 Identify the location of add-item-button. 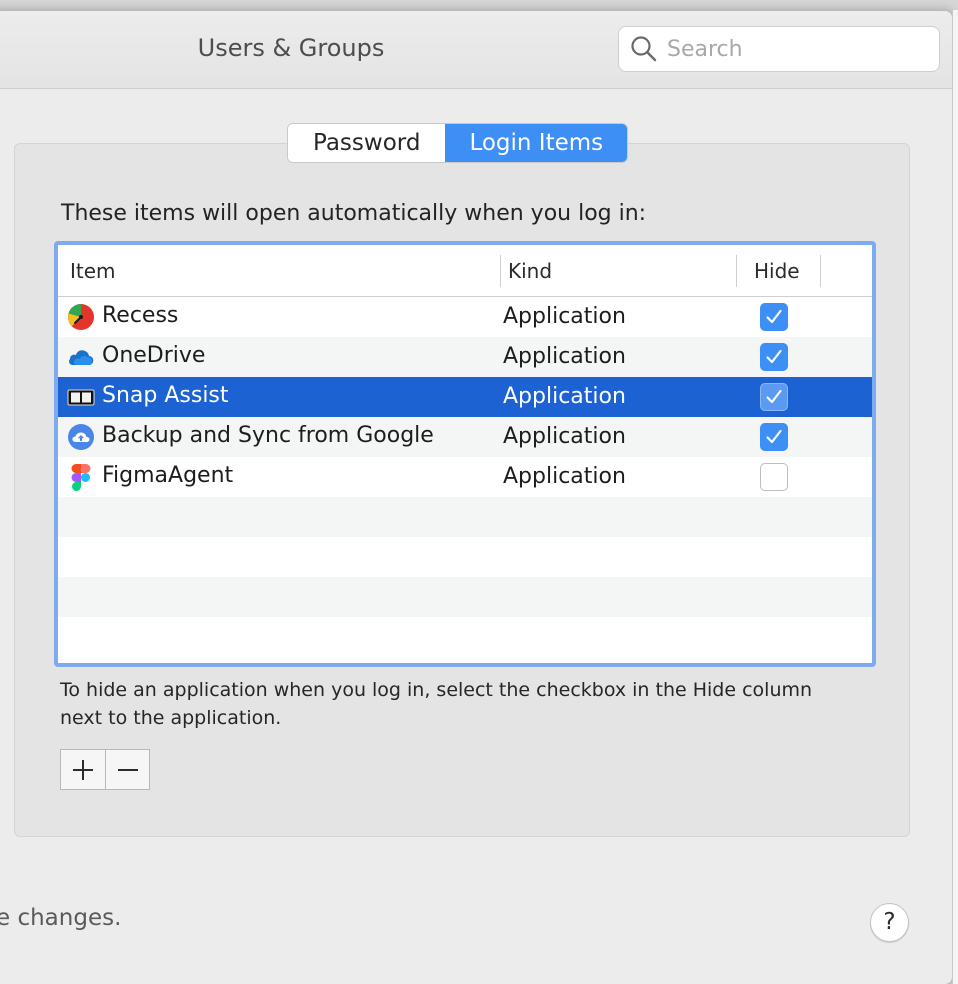
(83, 769).